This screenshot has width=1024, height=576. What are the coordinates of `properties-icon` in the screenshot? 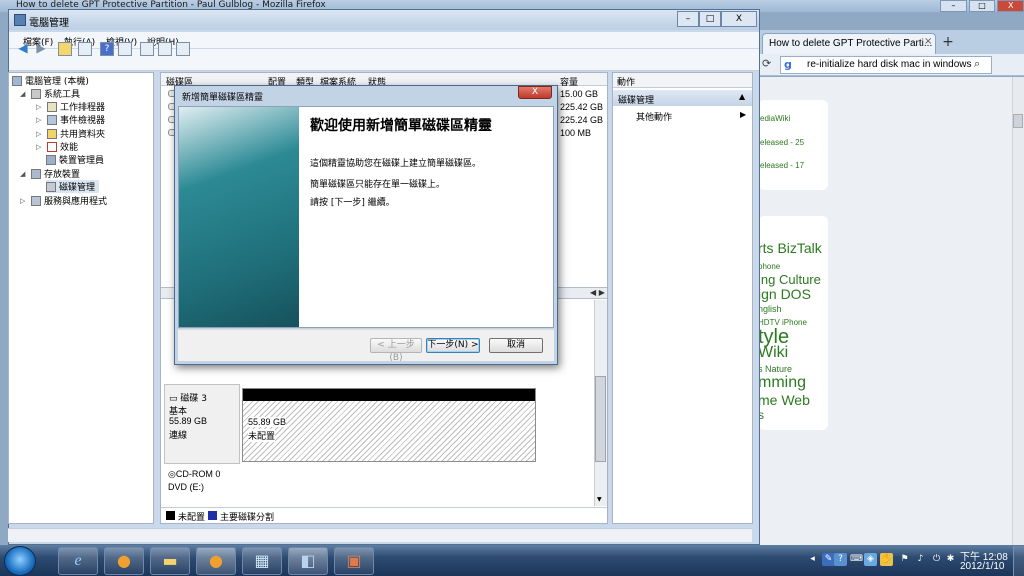 It's located at (147, 49).